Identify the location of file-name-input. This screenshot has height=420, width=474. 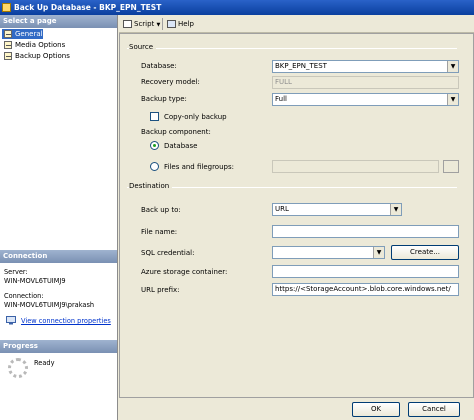
(365, 231).